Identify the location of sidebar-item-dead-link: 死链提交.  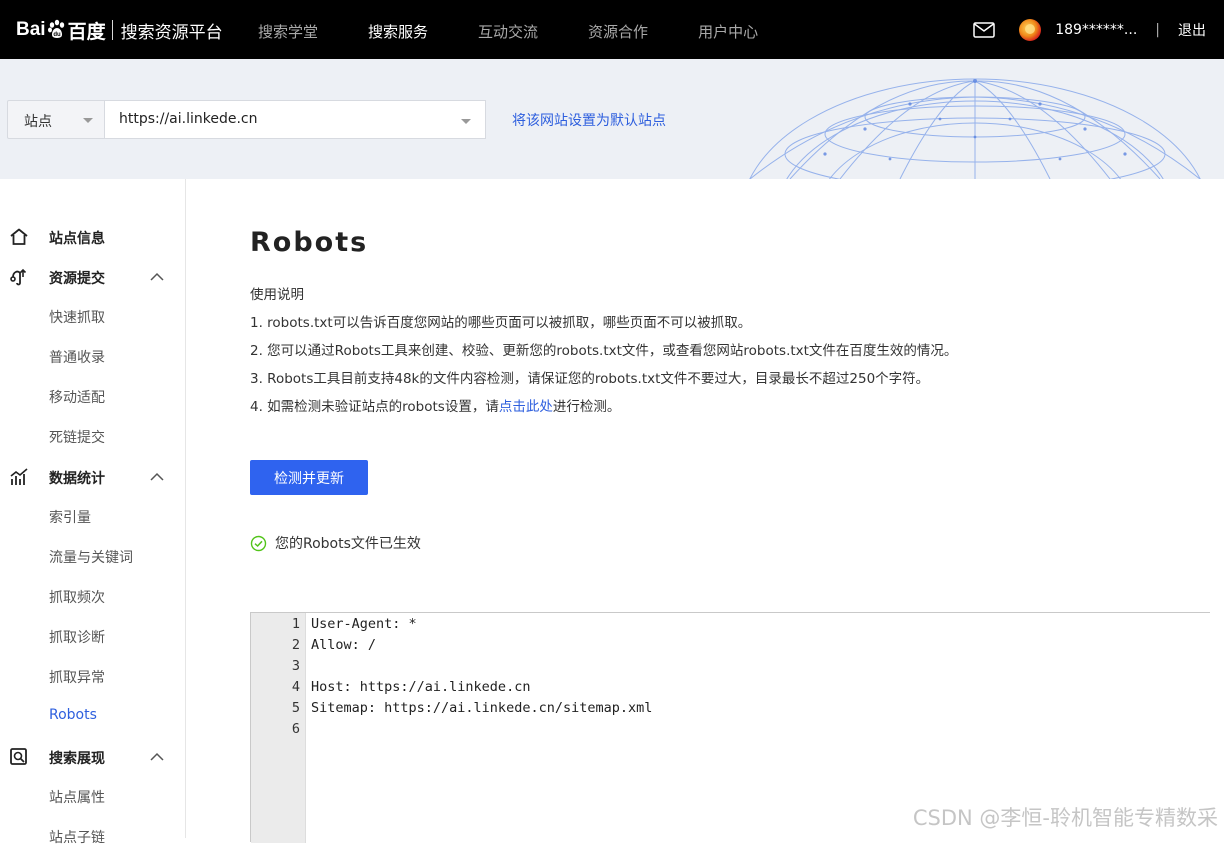
(77, 437).